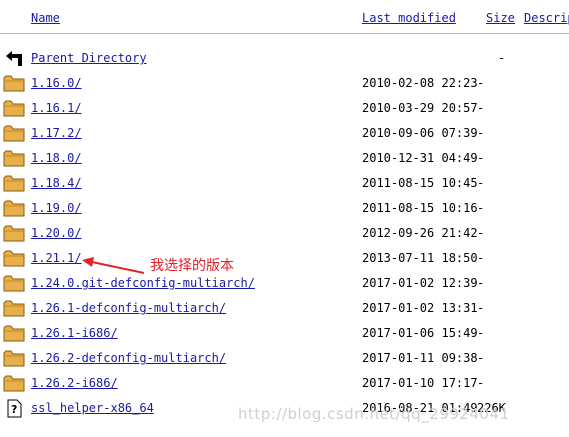  What do you see at coordinates (420, 308) in the screenshot?
I see `entry-date: 2017-01-02 13:31` at bounding box center [420, 308].